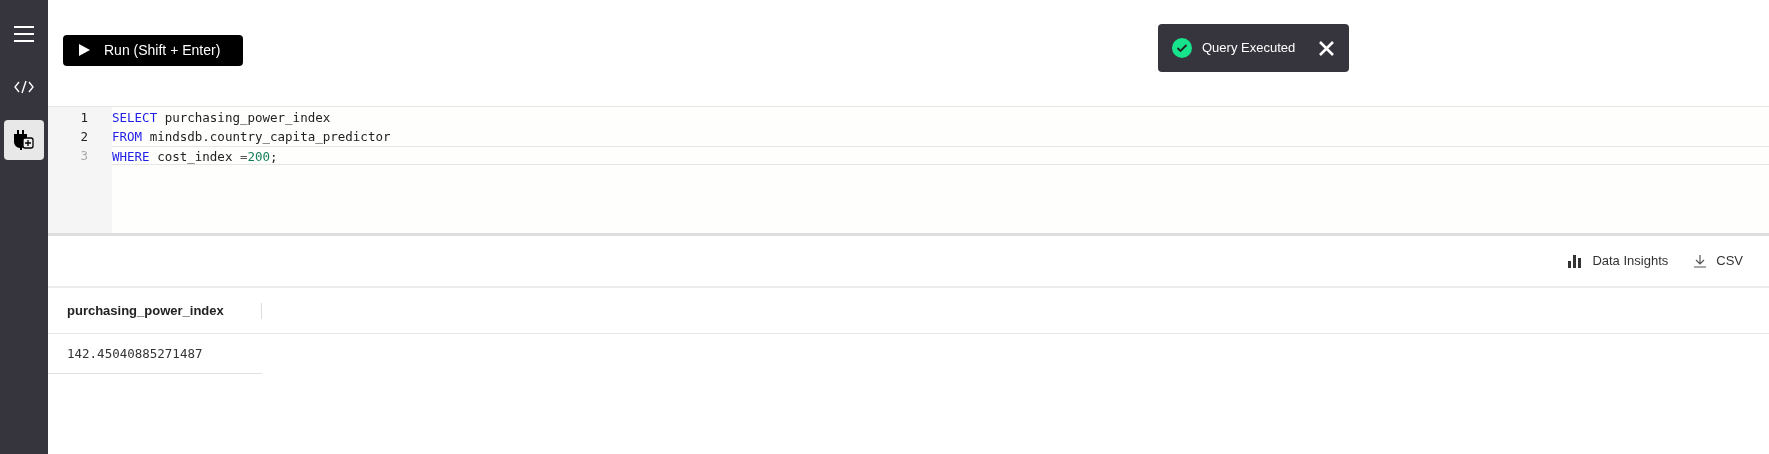 The width and height of the screenshot is (1769, 454). I want to click on code-line: FROM mindsdb.country_capita_predictor, so click(252, 137).